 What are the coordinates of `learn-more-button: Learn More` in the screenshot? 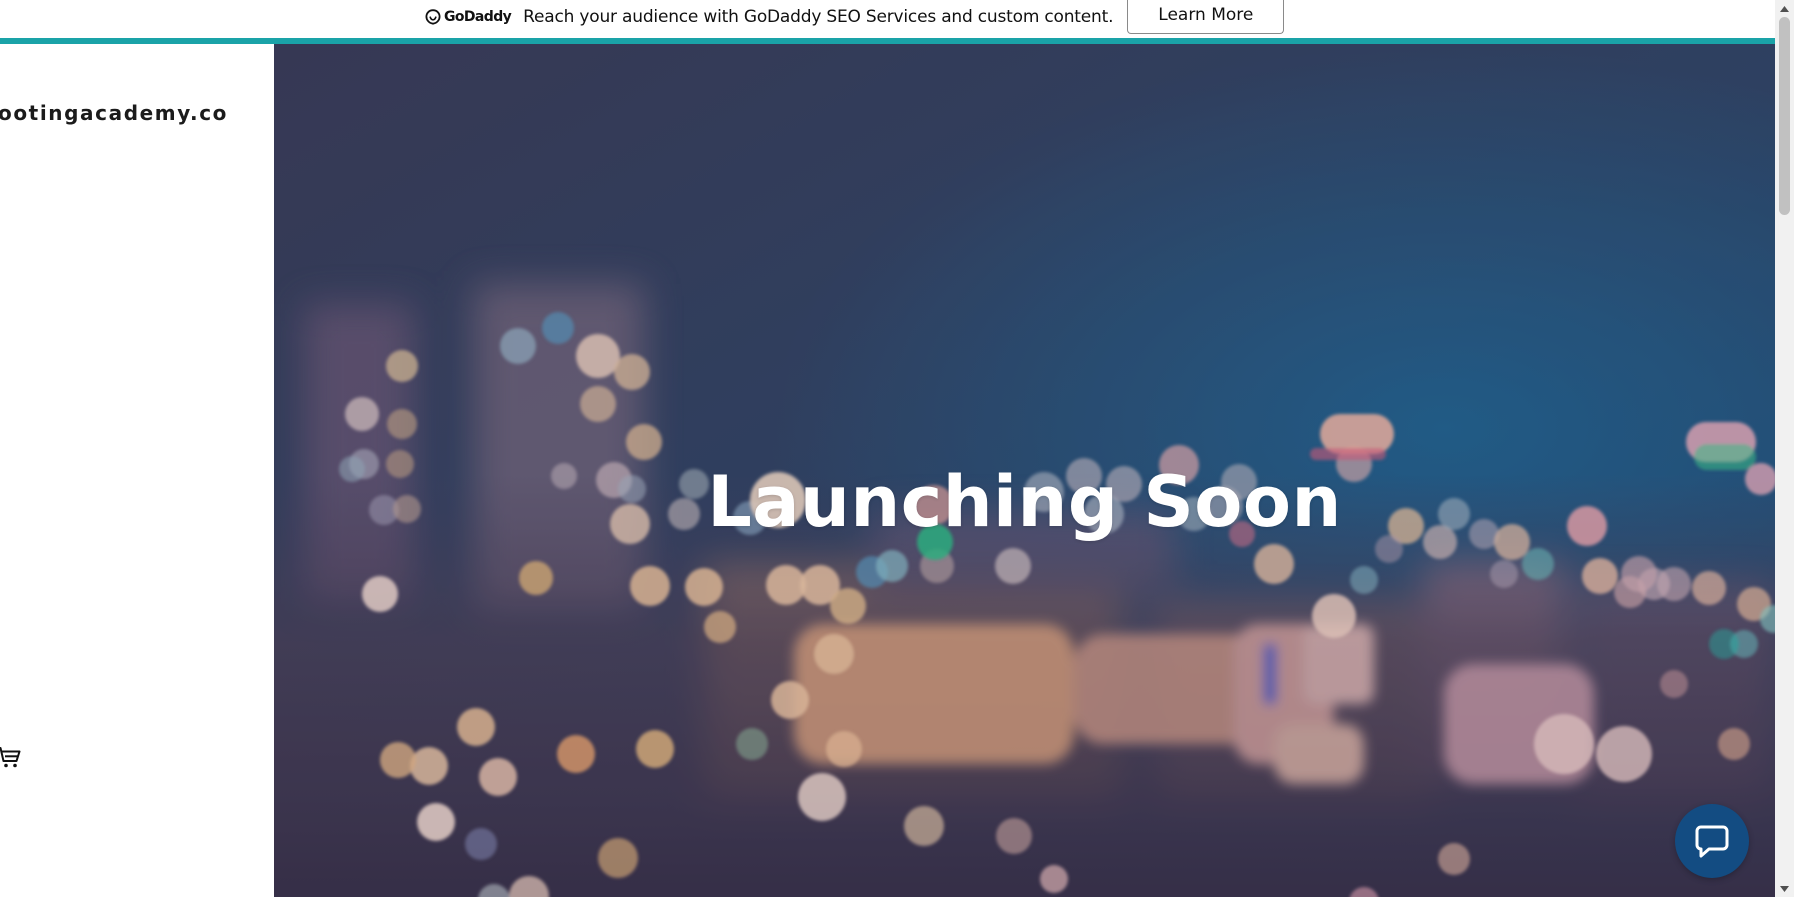 It's located at (1206, 17).